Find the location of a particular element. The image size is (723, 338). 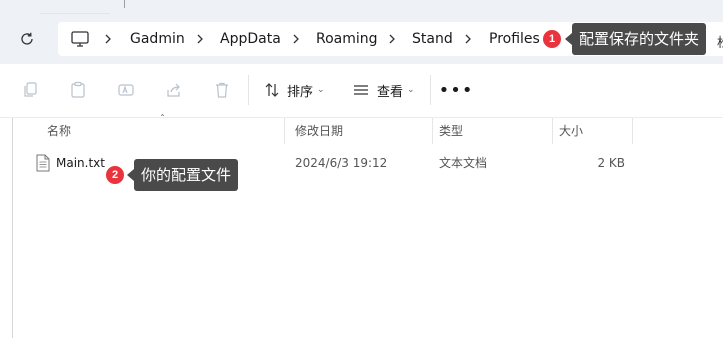

view-label: 查看 is located at coordinates (390, 92).